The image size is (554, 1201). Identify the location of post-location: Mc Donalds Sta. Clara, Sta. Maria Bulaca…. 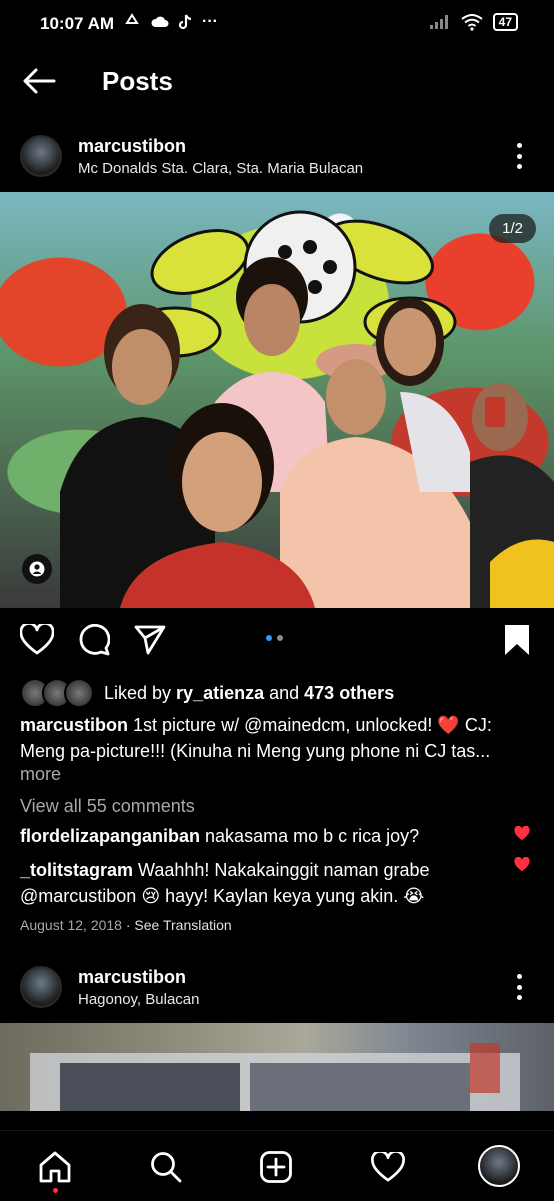
(220, 168).